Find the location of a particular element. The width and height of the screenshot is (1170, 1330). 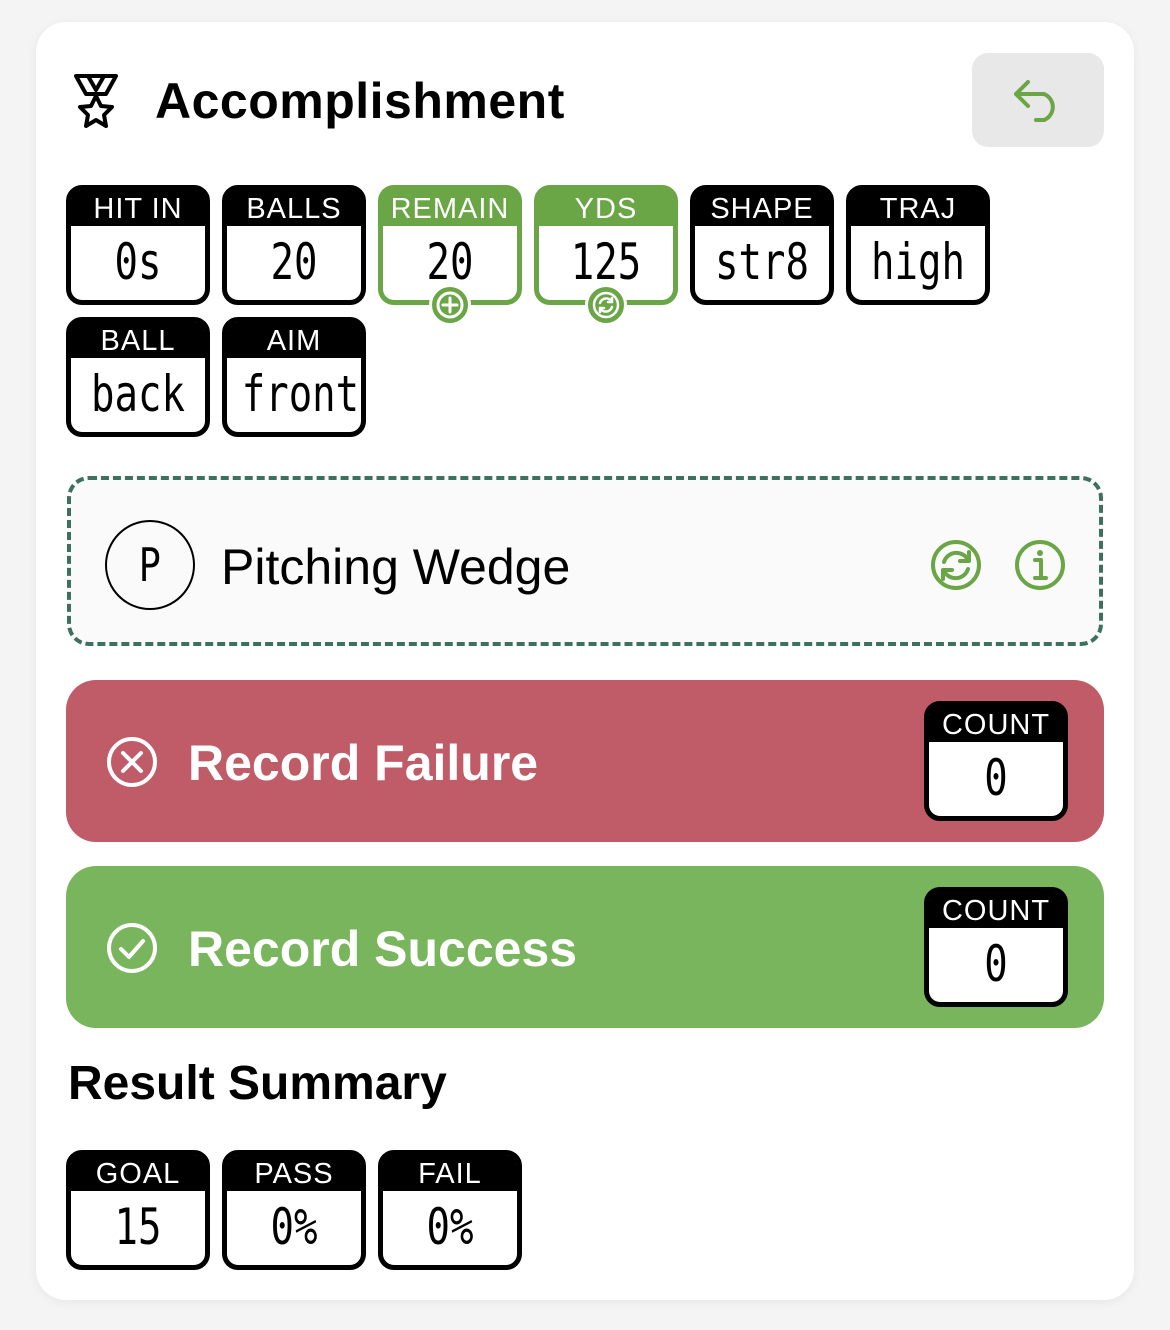

summary-fail: FAIL 0% is located at coordinates (450, 1210).